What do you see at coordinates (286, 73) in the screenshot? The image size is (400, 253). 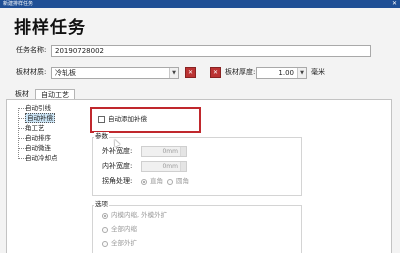 I see `thickness-value: 1.00` at bounding box center [286, 73].